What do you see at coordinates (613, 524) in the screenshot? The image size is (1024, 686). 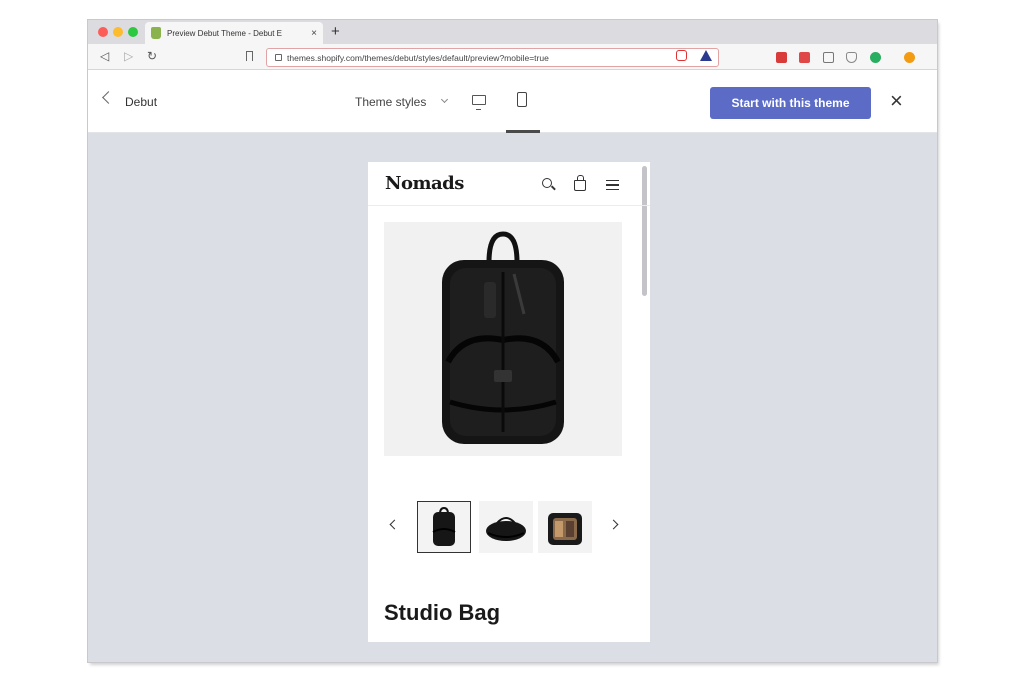 I see `chevron-right-icon` at bounding box center [613, 524].